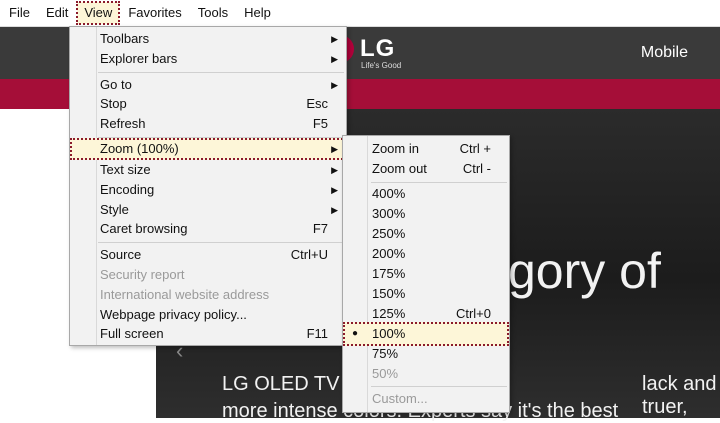 The height and width of the screenshot is (423, 720). I want to click on menu-favorites: Favorites, so click(154, 13).